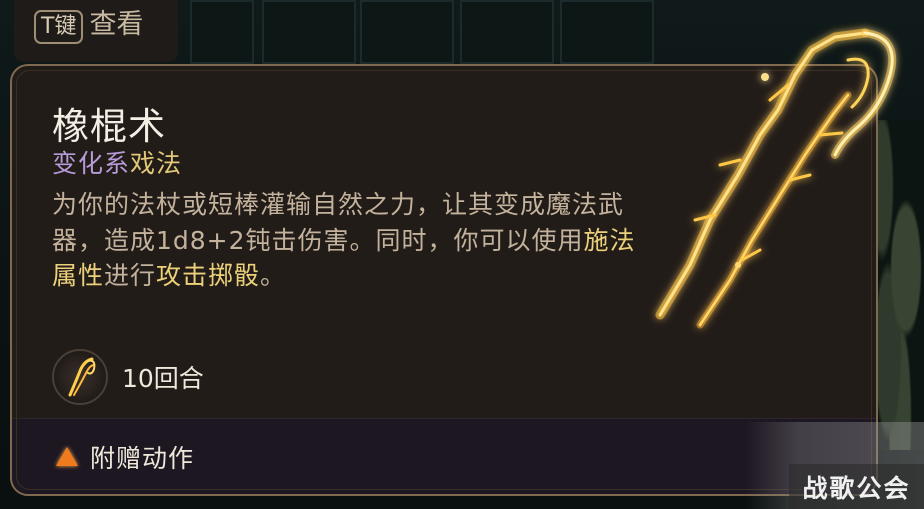  What do you see at coordinates (130, 275) in the screenshot?
I see `description-text: 进行` at bounding box center [130, 275].